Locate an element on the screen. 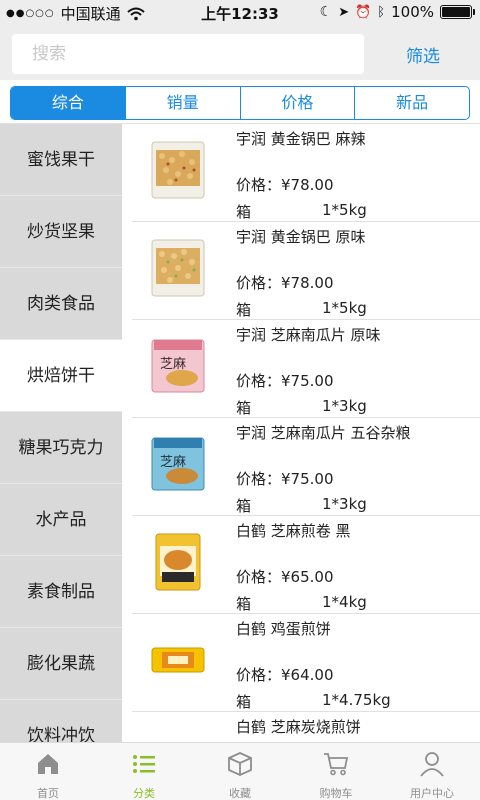 The height and width of the screenshot is (800, 480). product-price: 价格：¥64.00 is located at coordinates (285, 675).